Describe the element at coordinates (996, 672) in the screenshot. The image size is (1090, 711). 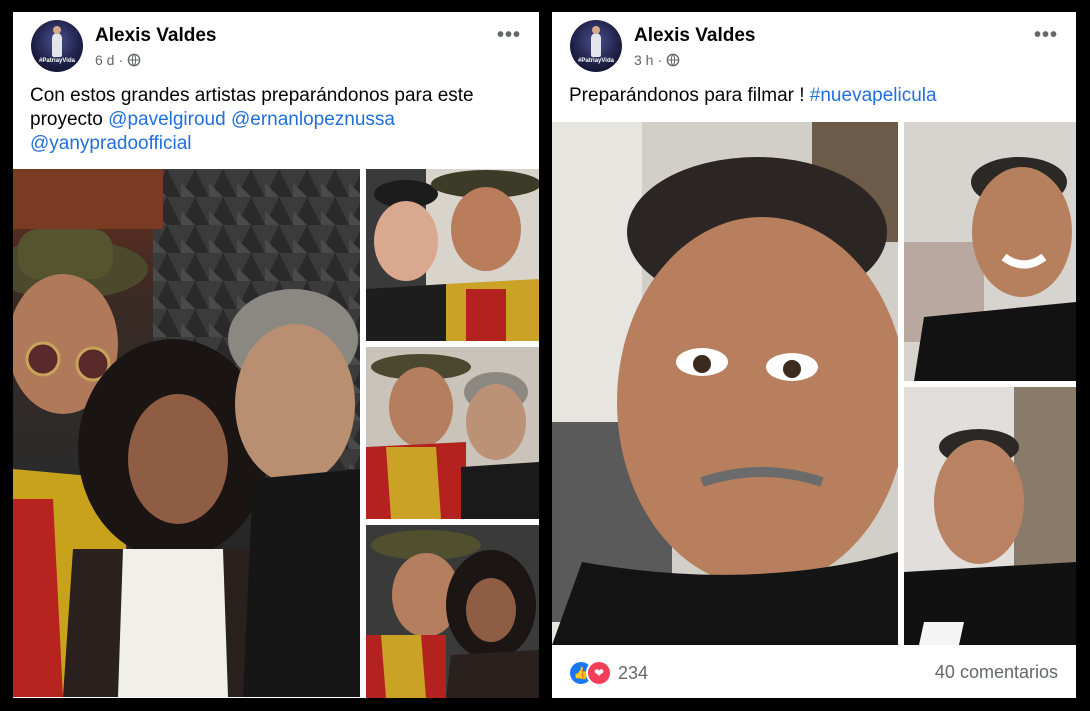
I see `comments-count-link: 40 comentarios` at that location.